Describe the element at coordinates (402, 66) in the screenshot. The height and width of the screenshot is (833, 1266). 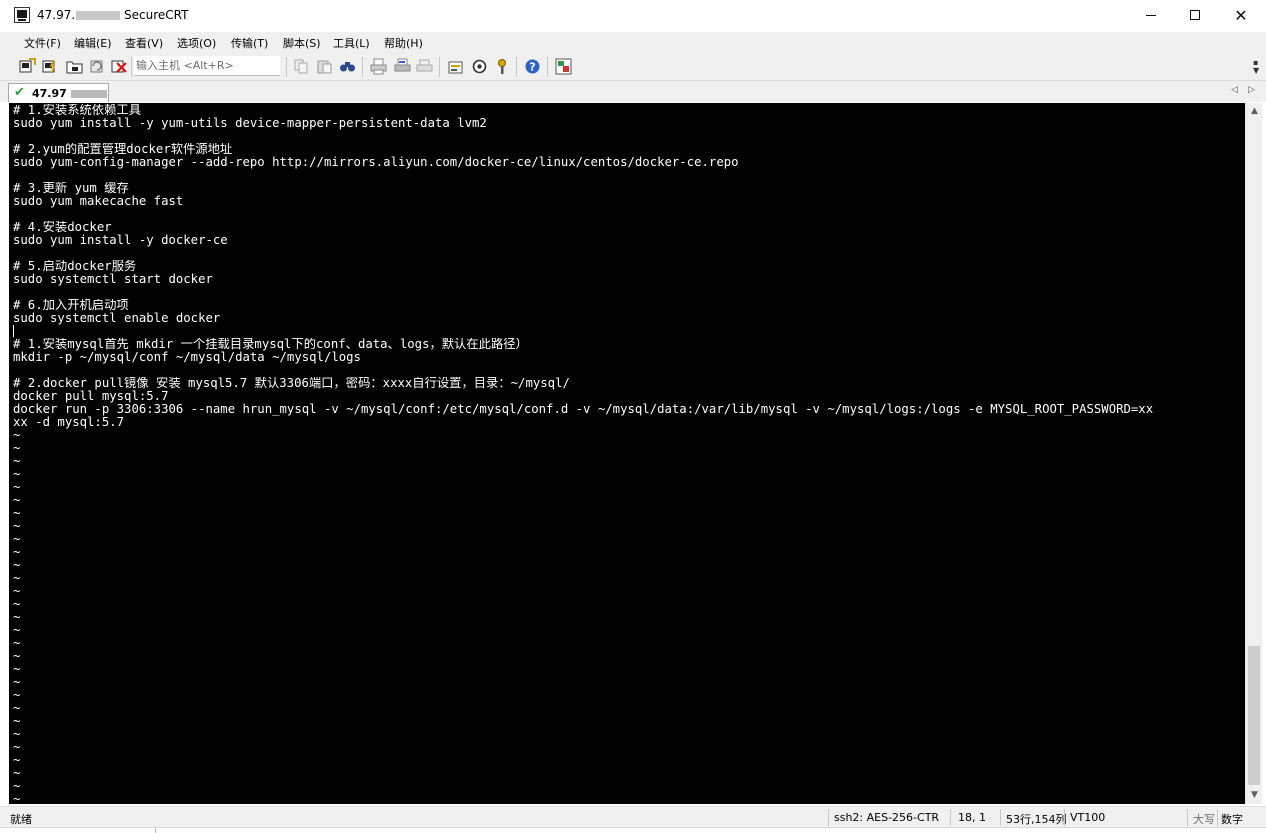
I see `print-selection-icon` at that location.